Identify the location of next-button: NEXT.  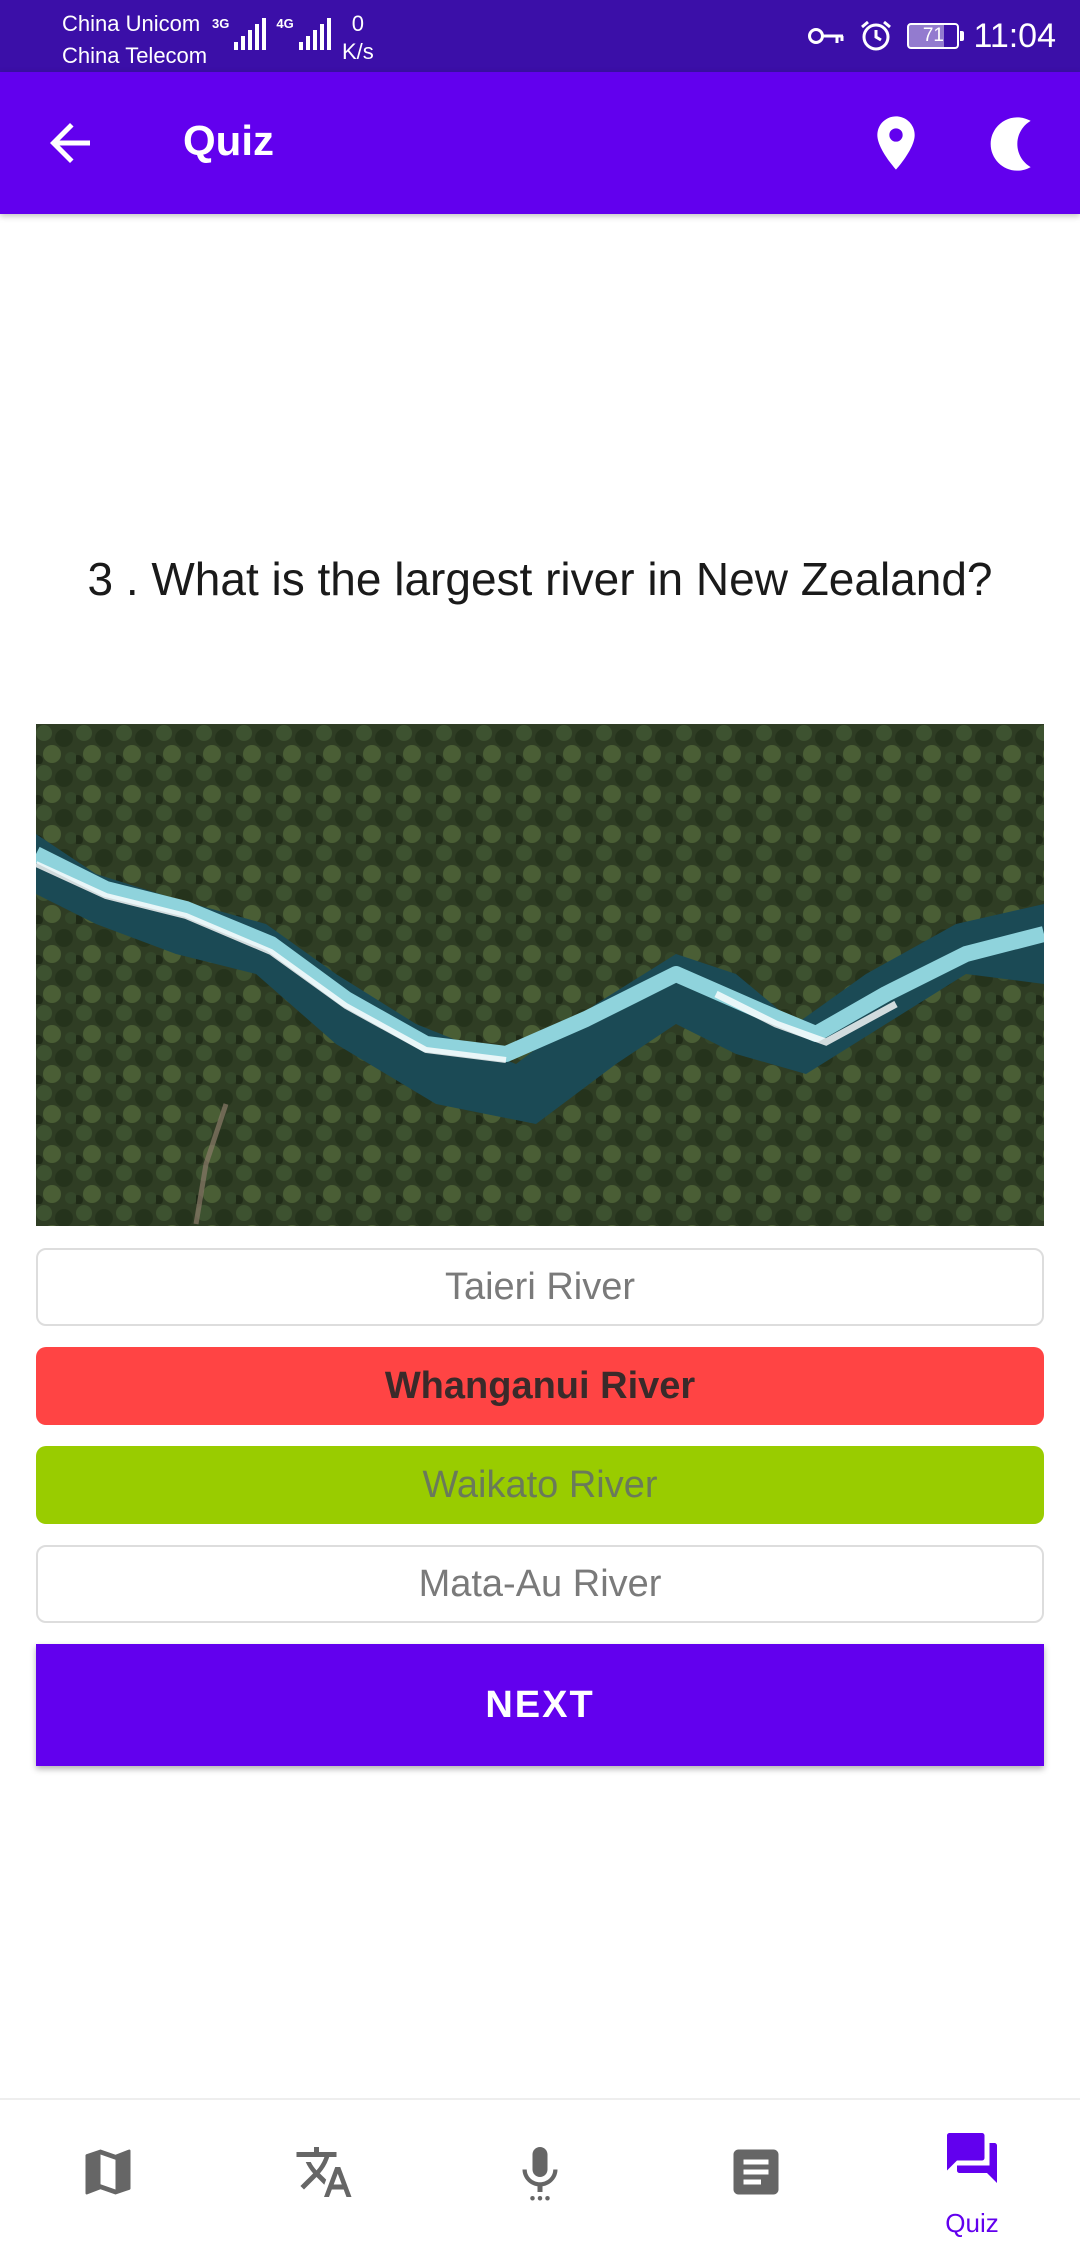
(540, 1705).